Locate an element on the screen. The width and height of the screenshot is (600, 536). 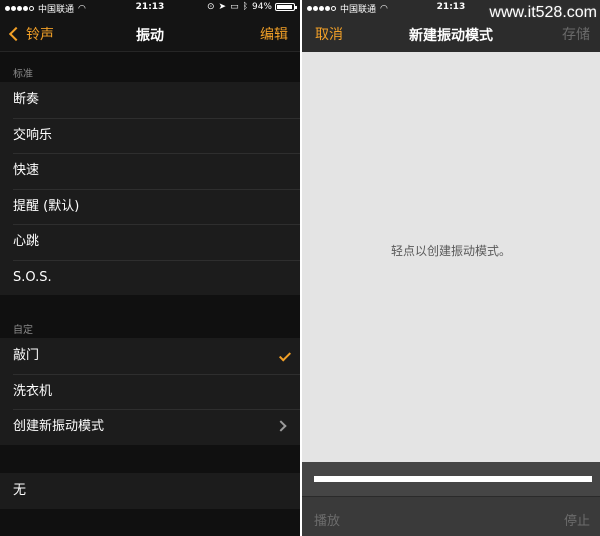
edit-button: 编辑 is located at coordinates (274, 34).